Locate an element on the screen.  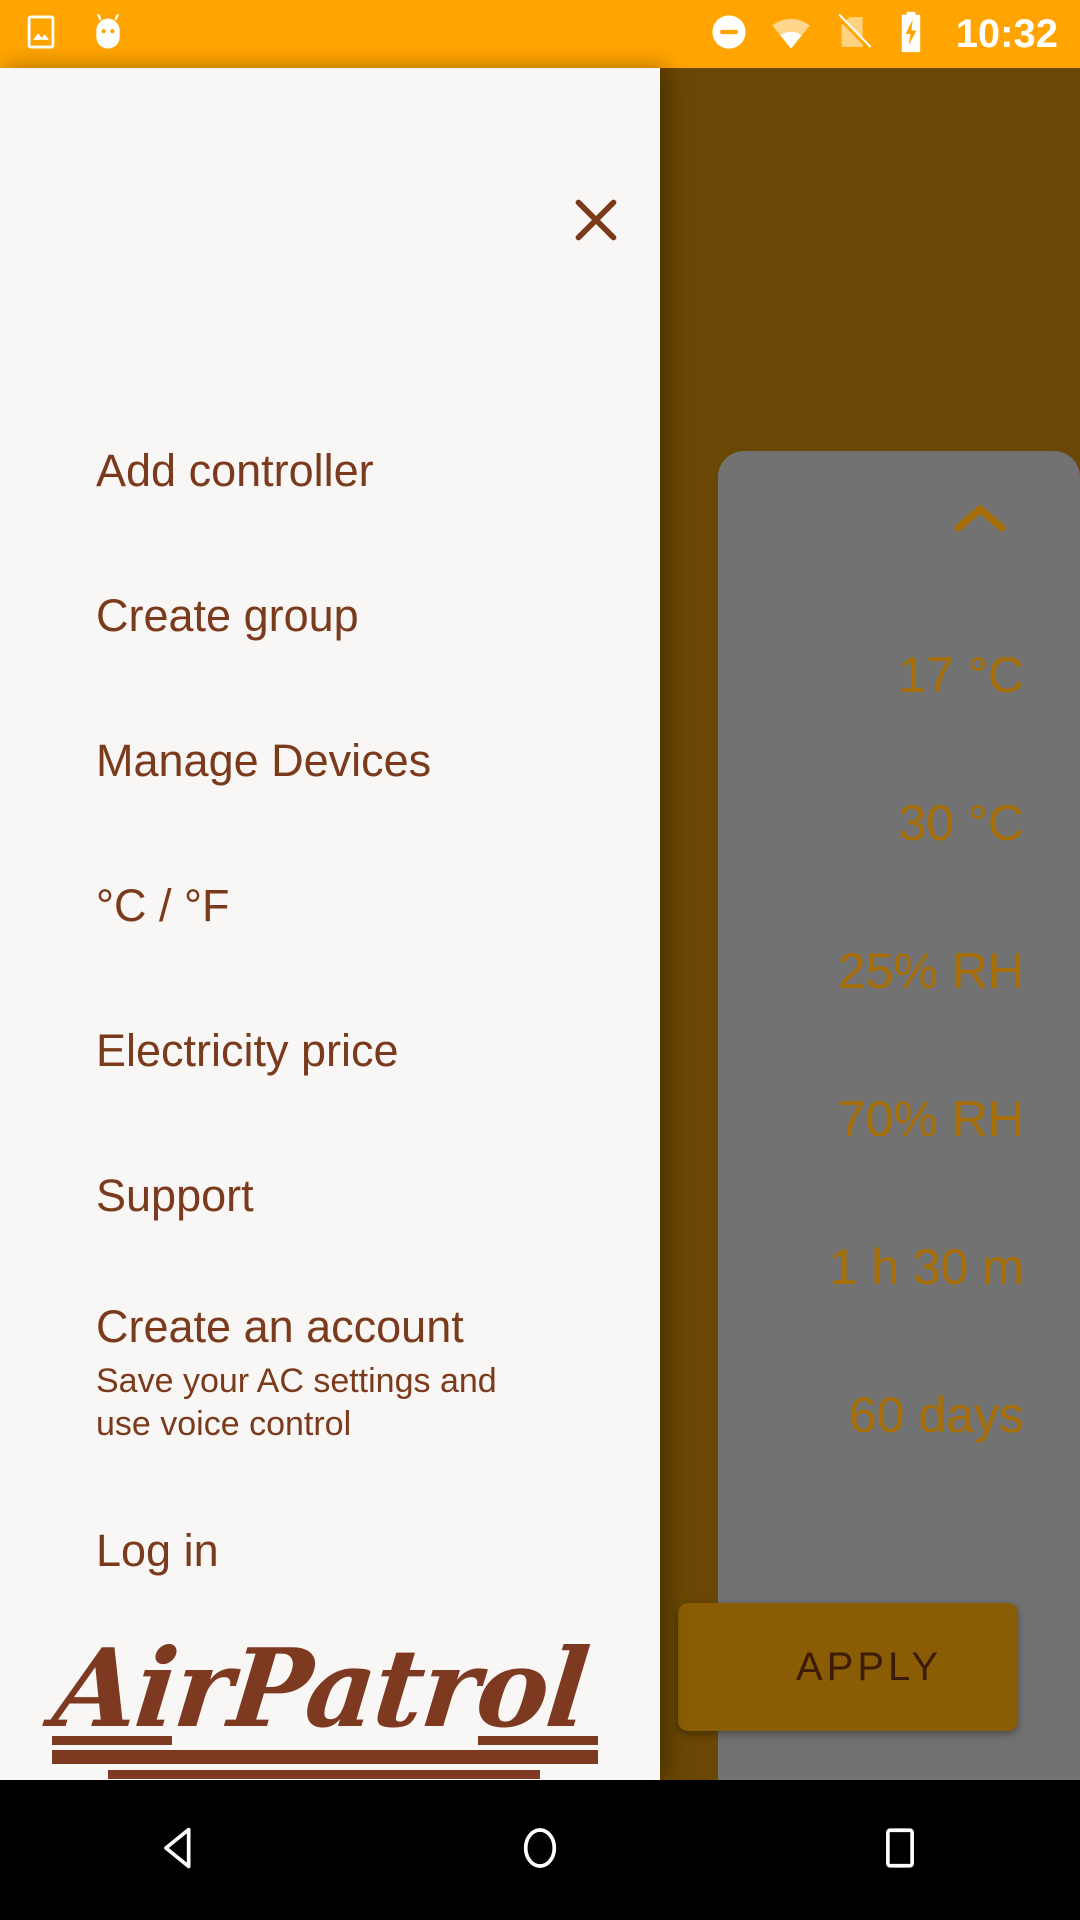
back-button is located at coordinates (180, 1850).